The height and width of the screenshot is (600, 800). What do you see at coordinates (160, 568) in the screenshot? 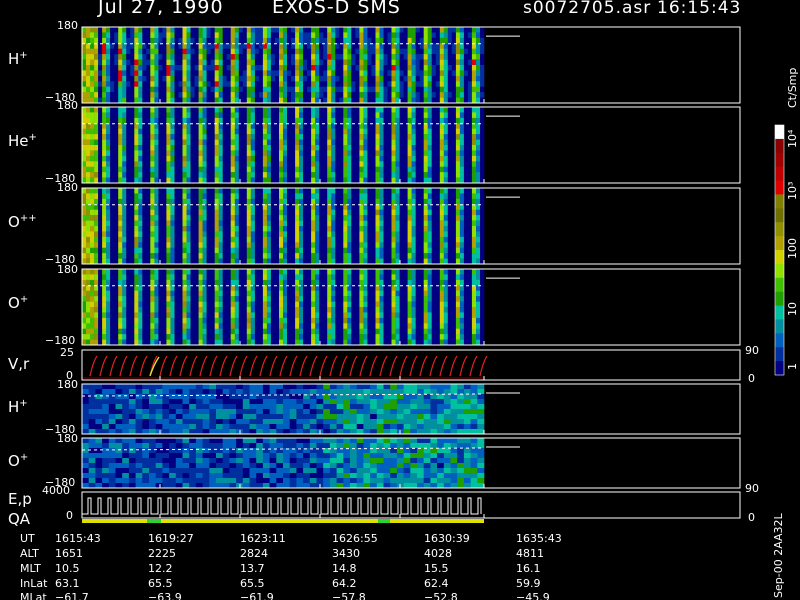
I see `stat-mlt-1: 12.2` at bounding box center [160, 568].